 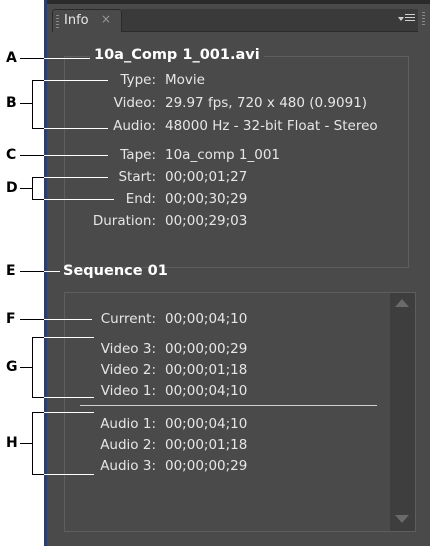 I want to click on panel-resize-grip-icon, so click(x=423, y=19).